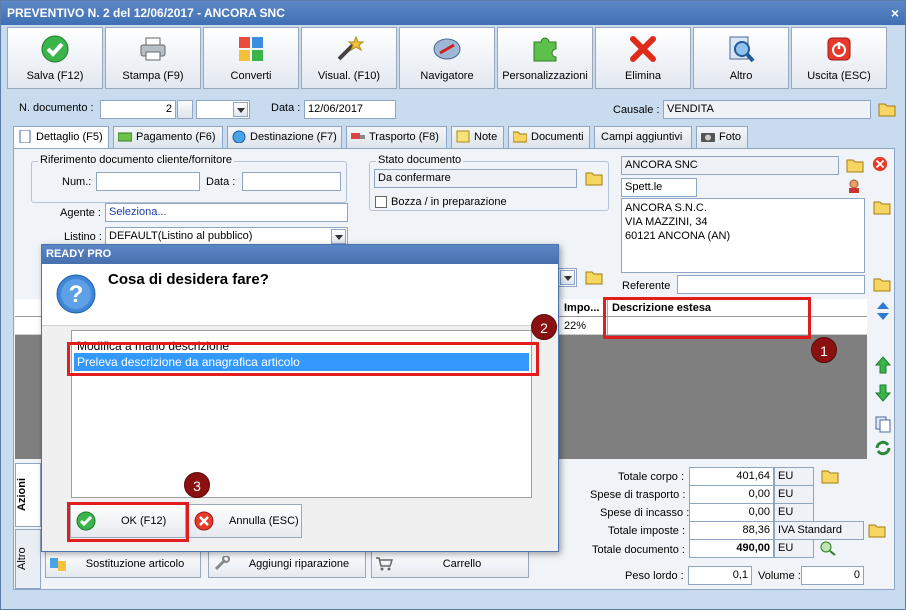 The width and height of the screenshot is (906, 610). I want to click on cliente-title-field: Spett.le, so click(659, 187).